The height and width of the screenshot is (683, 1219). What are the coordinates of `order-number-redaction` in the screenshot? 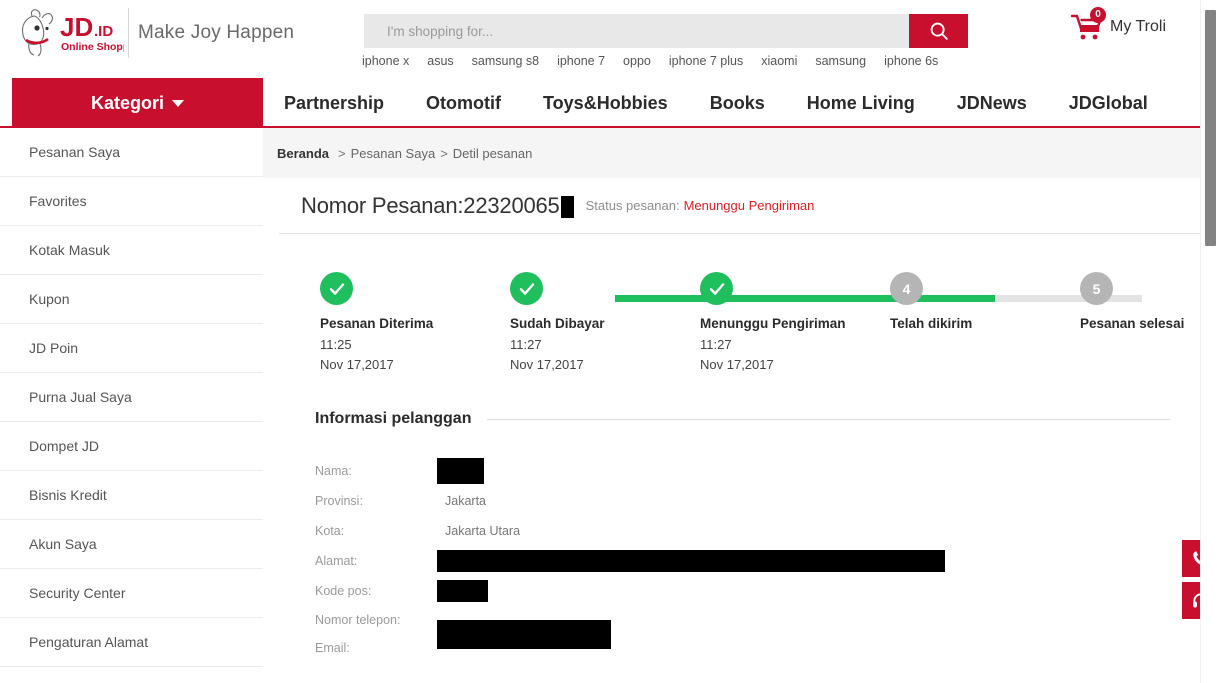 It's located at (567, 206).